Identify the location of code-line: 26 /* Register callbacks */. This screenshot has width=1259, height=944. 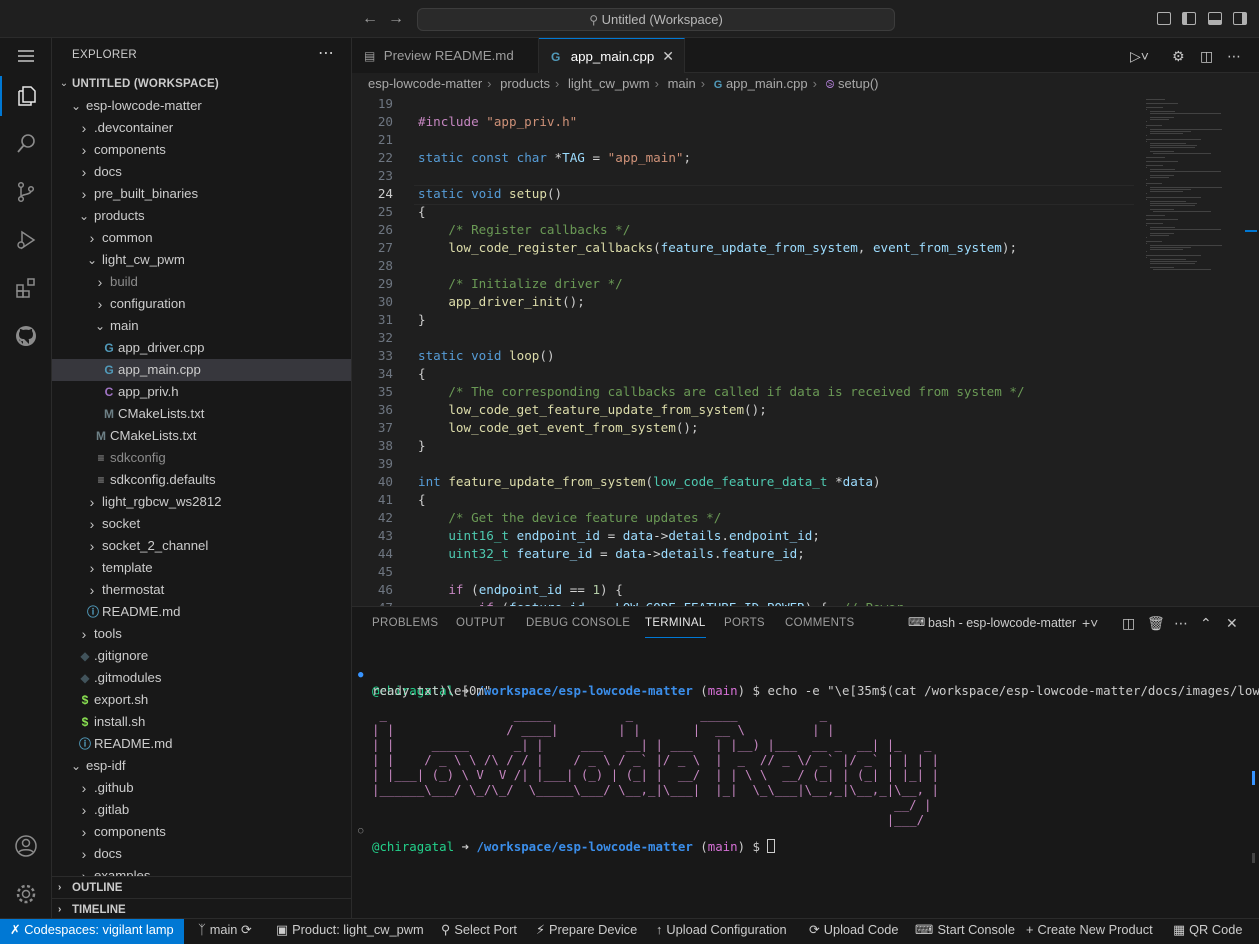
(752, 230).